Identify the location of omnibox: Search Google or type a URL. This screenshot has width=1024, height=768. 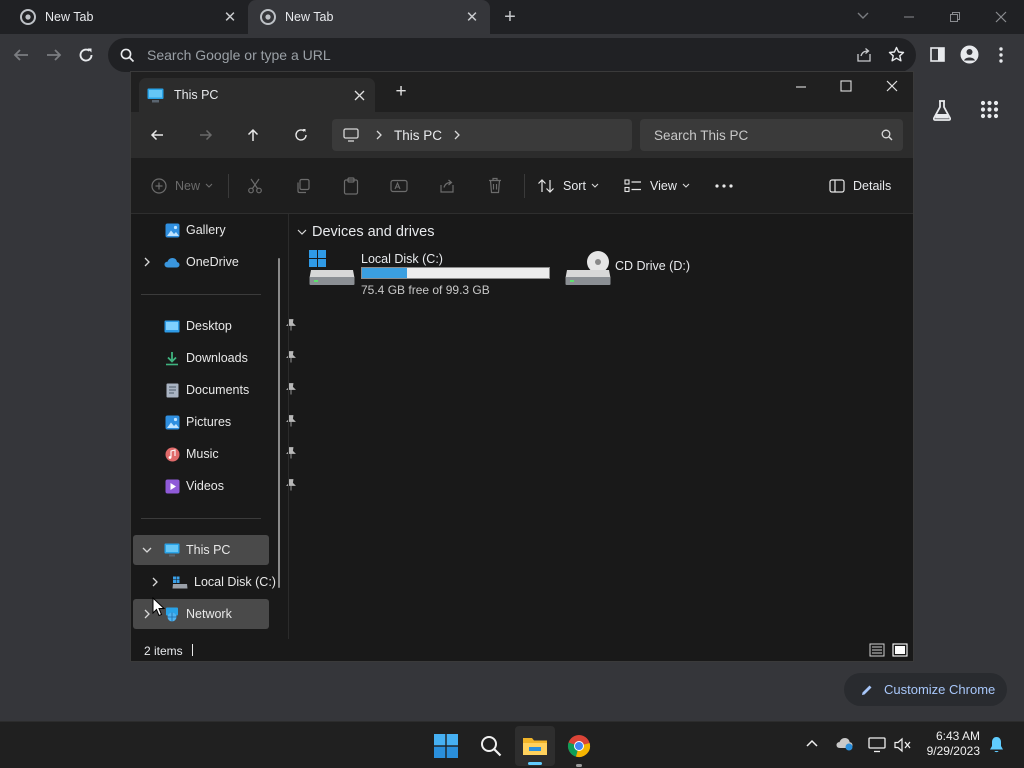
(512, 55).